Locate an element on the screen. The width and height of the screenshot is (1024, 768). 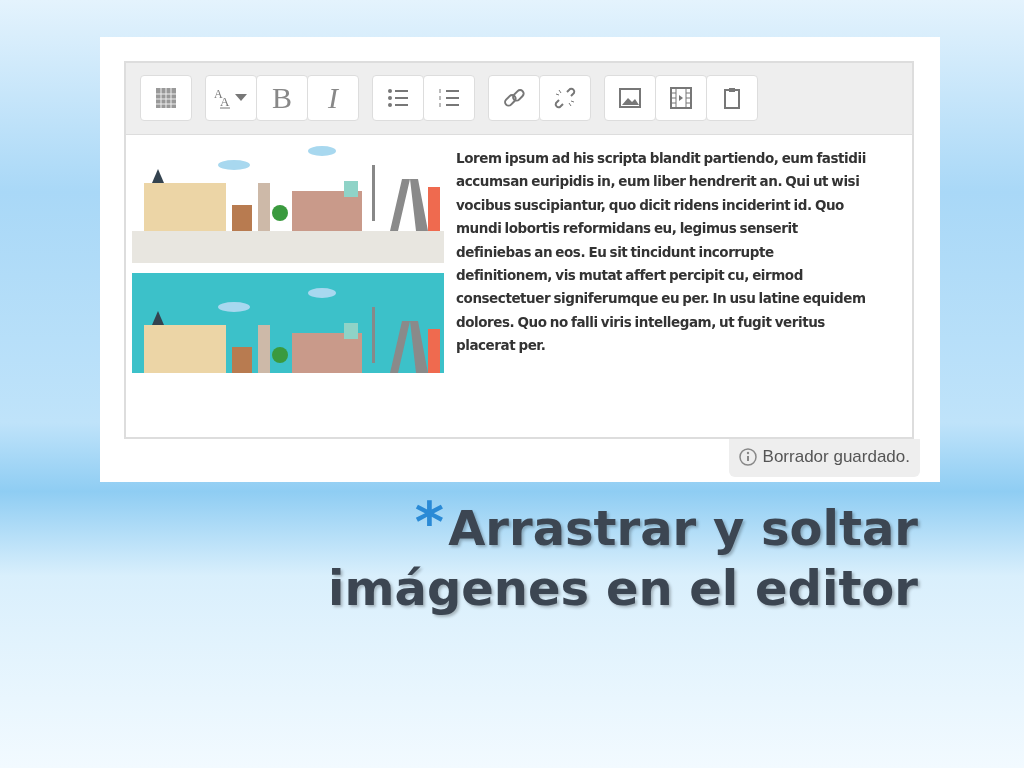
bullets-button is located at coordinates (398, 98).